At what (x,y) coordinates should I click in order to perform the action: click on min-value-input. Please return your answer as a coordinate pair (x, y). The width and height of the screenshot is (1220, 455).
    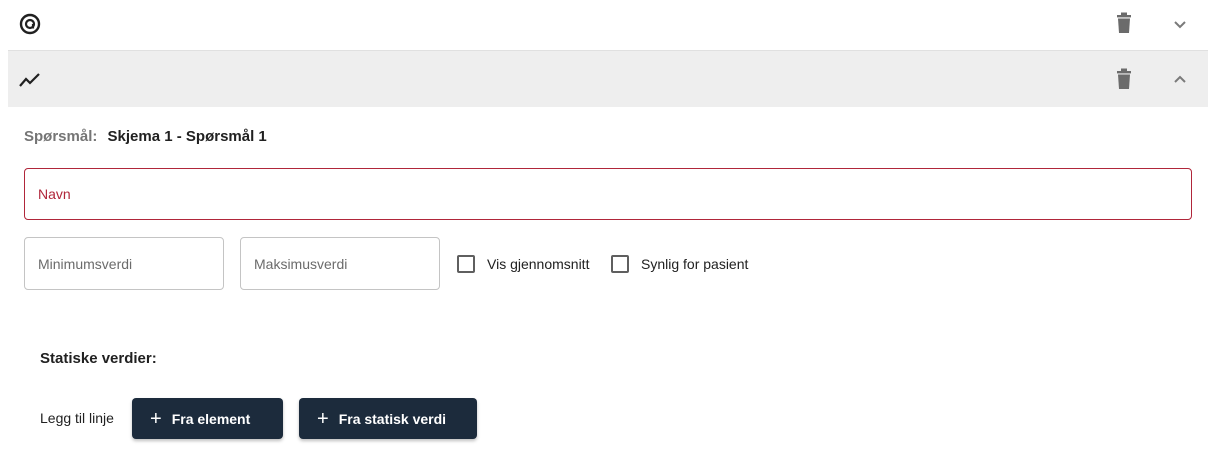
    Looking at the image, I should click on (124, 263).